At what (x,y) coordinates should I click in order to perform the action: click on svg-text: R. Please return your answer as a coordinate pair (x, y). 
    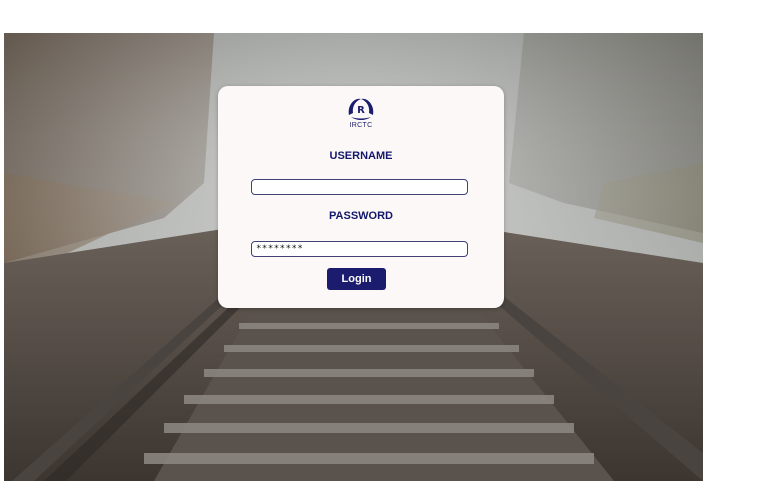
    Looking at the image, I should click on (361, 110).